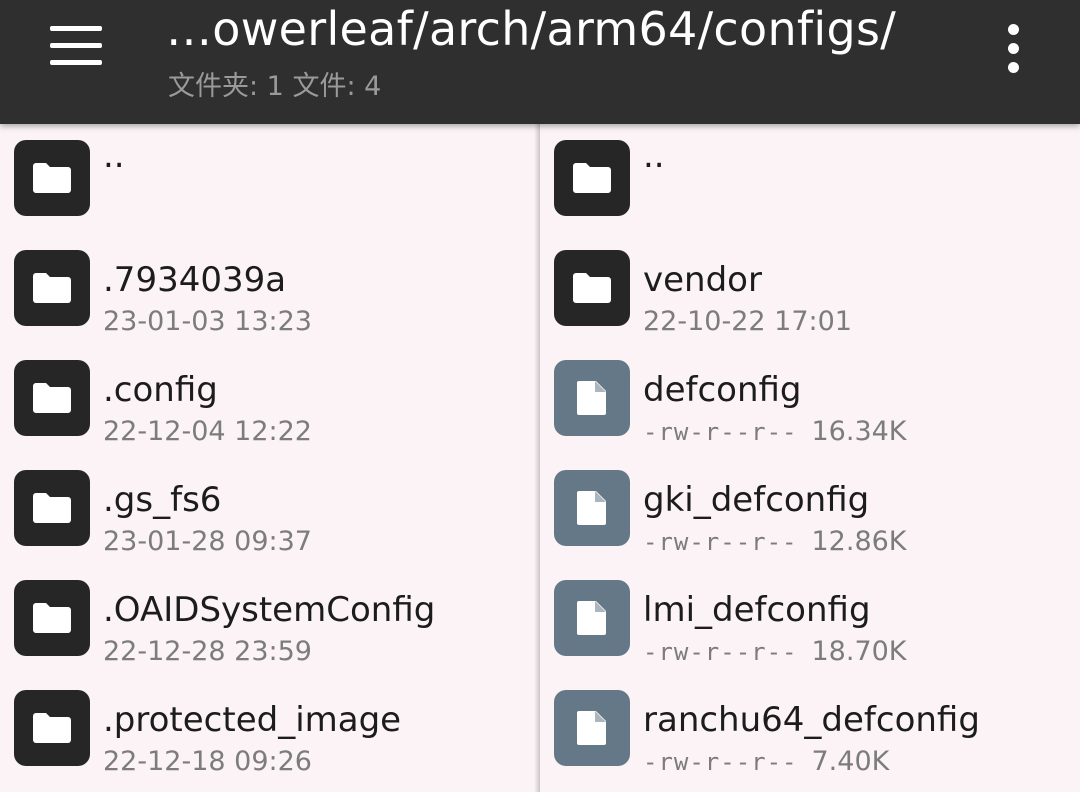  I want to click on item-modified-date: 23-01-03 13:23, so click(207, 321).